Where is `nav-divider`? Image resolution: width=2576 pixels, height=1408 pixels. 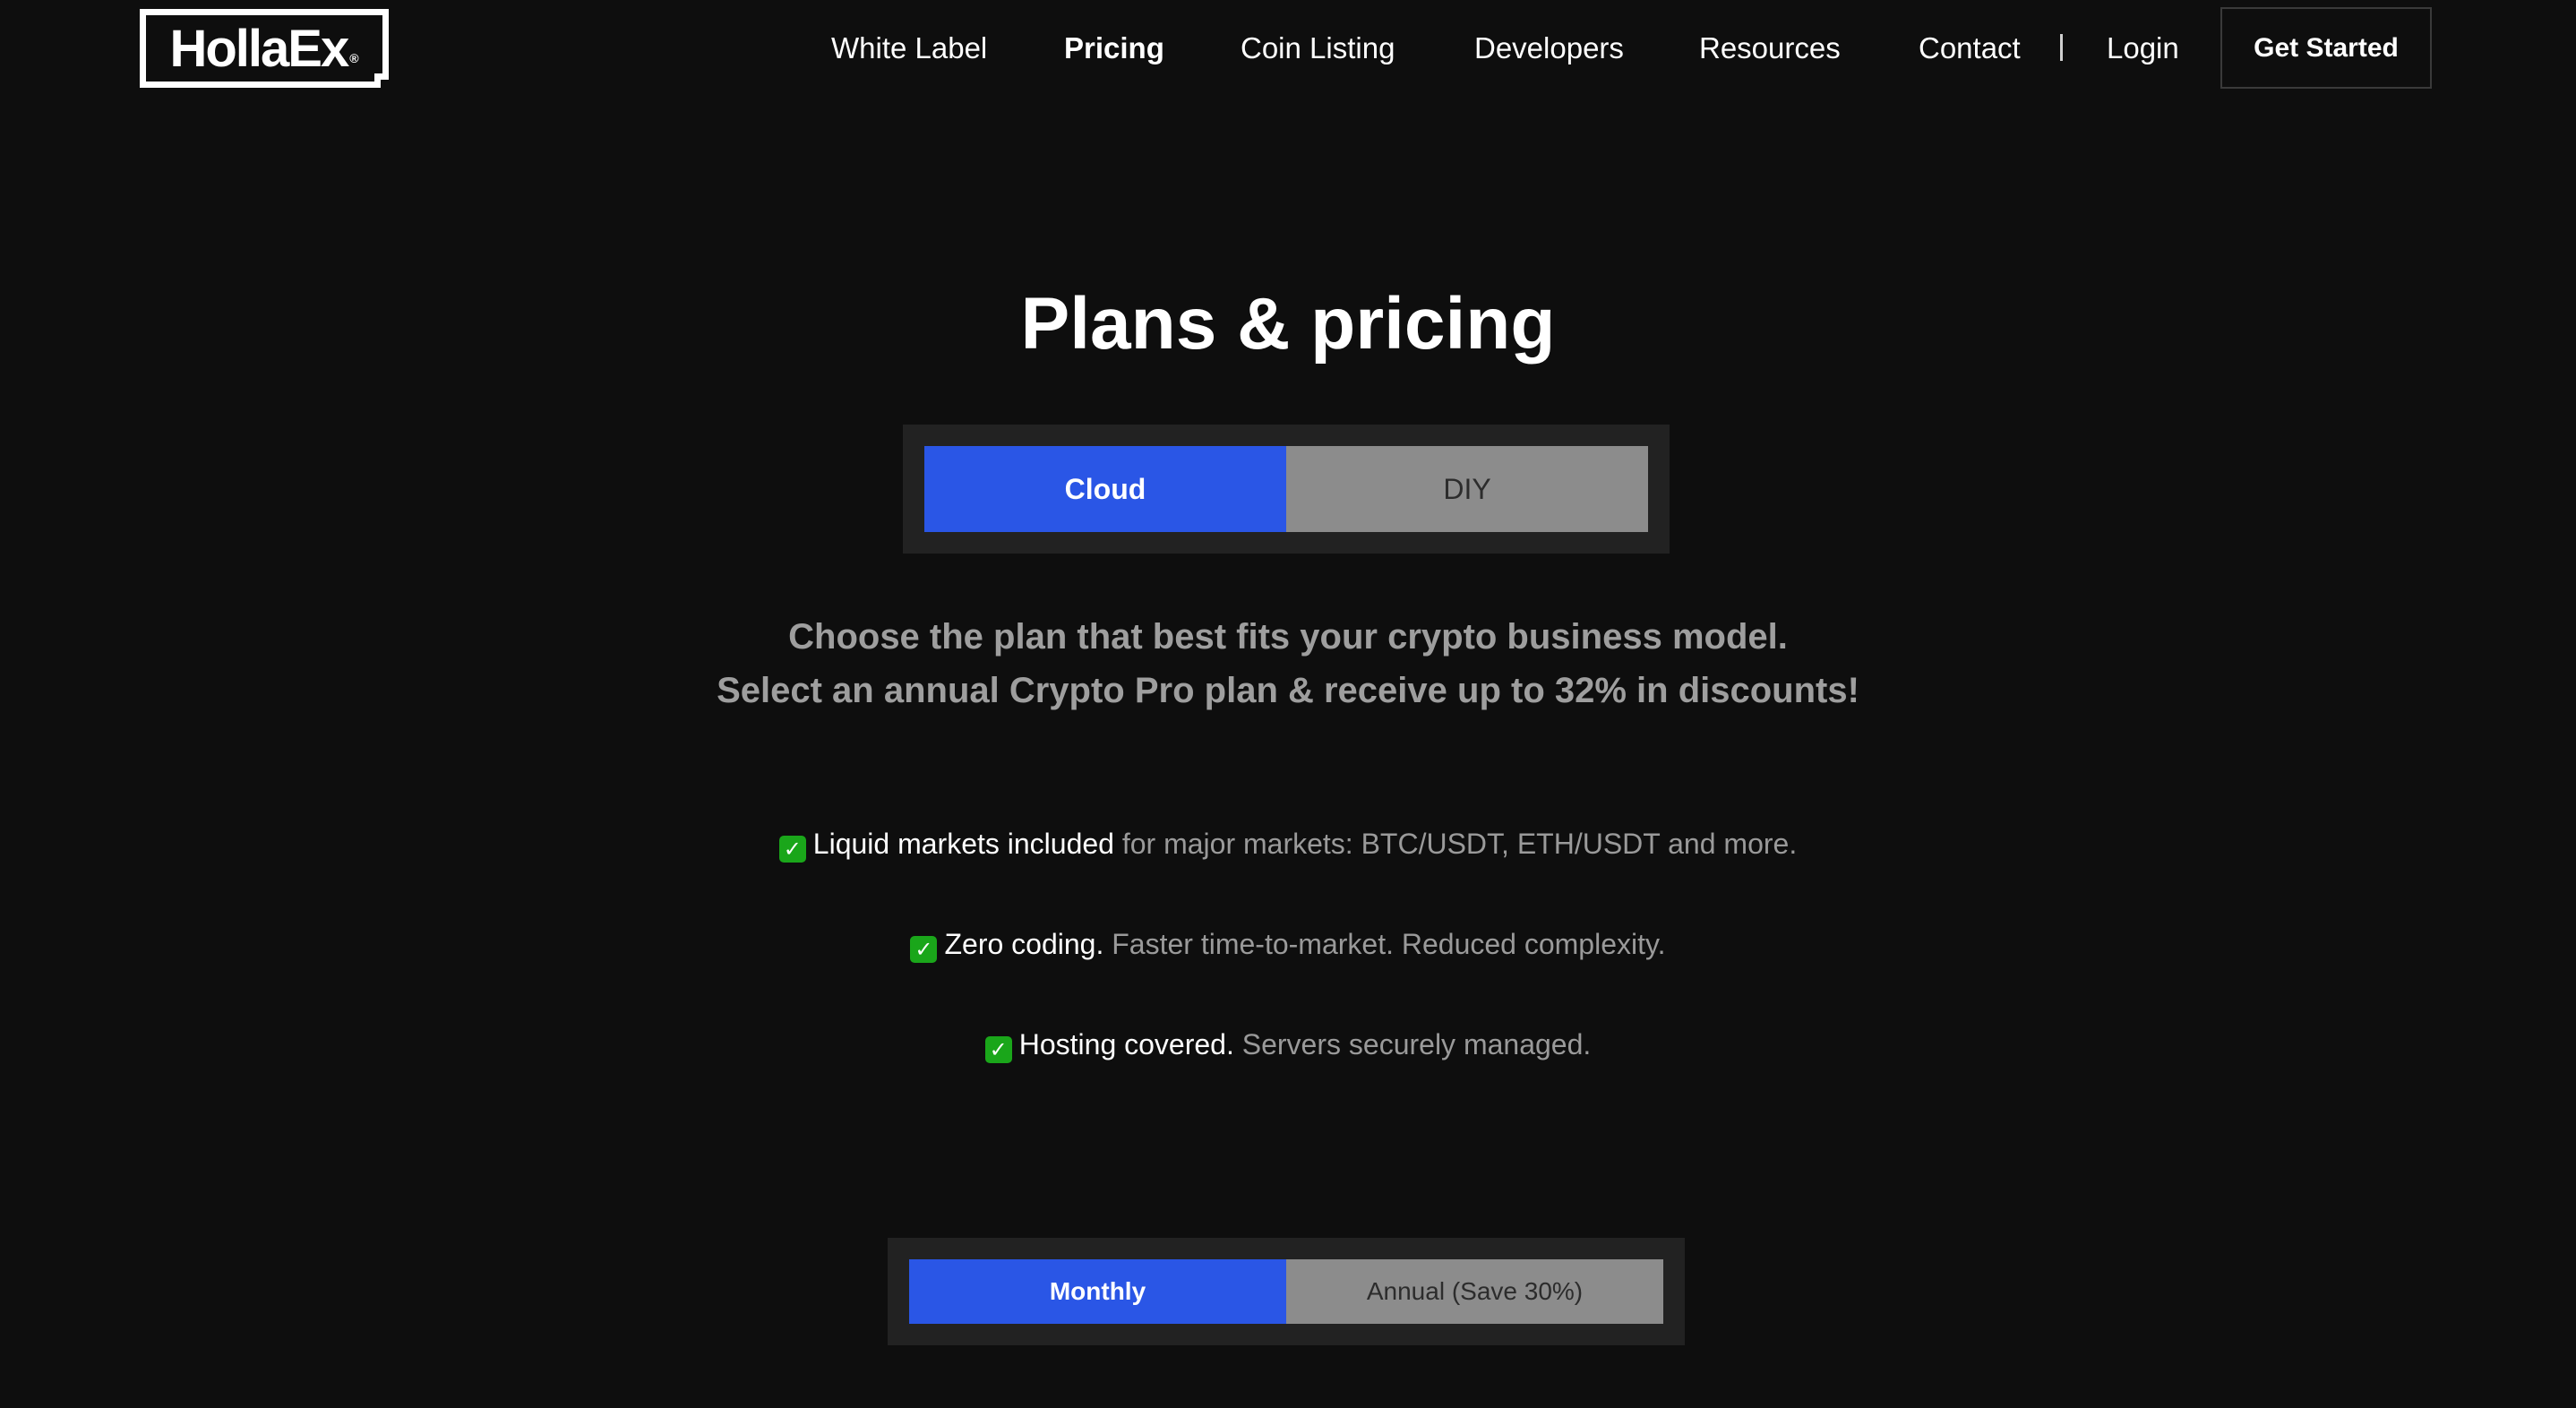
nav-divider is located at coordinates (2061, 47).